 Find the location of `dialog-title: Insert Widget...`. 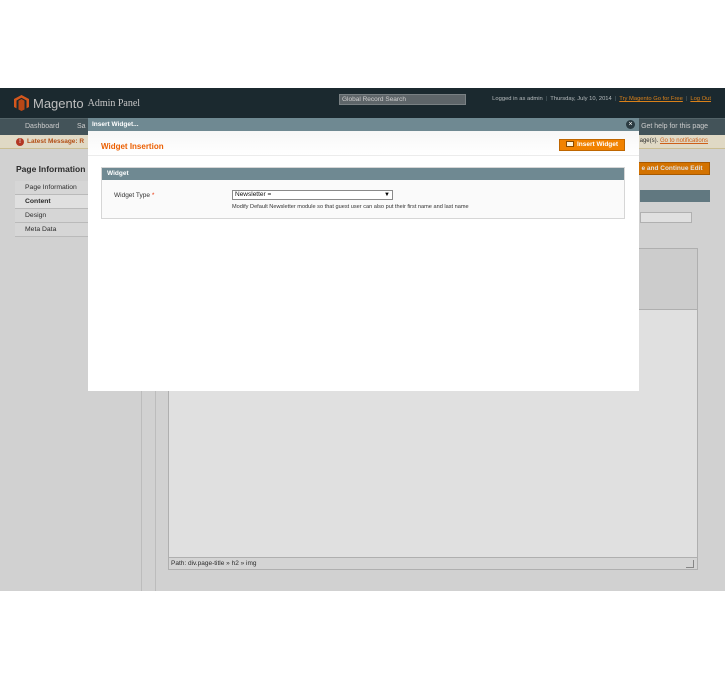

dialog-title: Insert Widget... is located at coordinates (115, 124).